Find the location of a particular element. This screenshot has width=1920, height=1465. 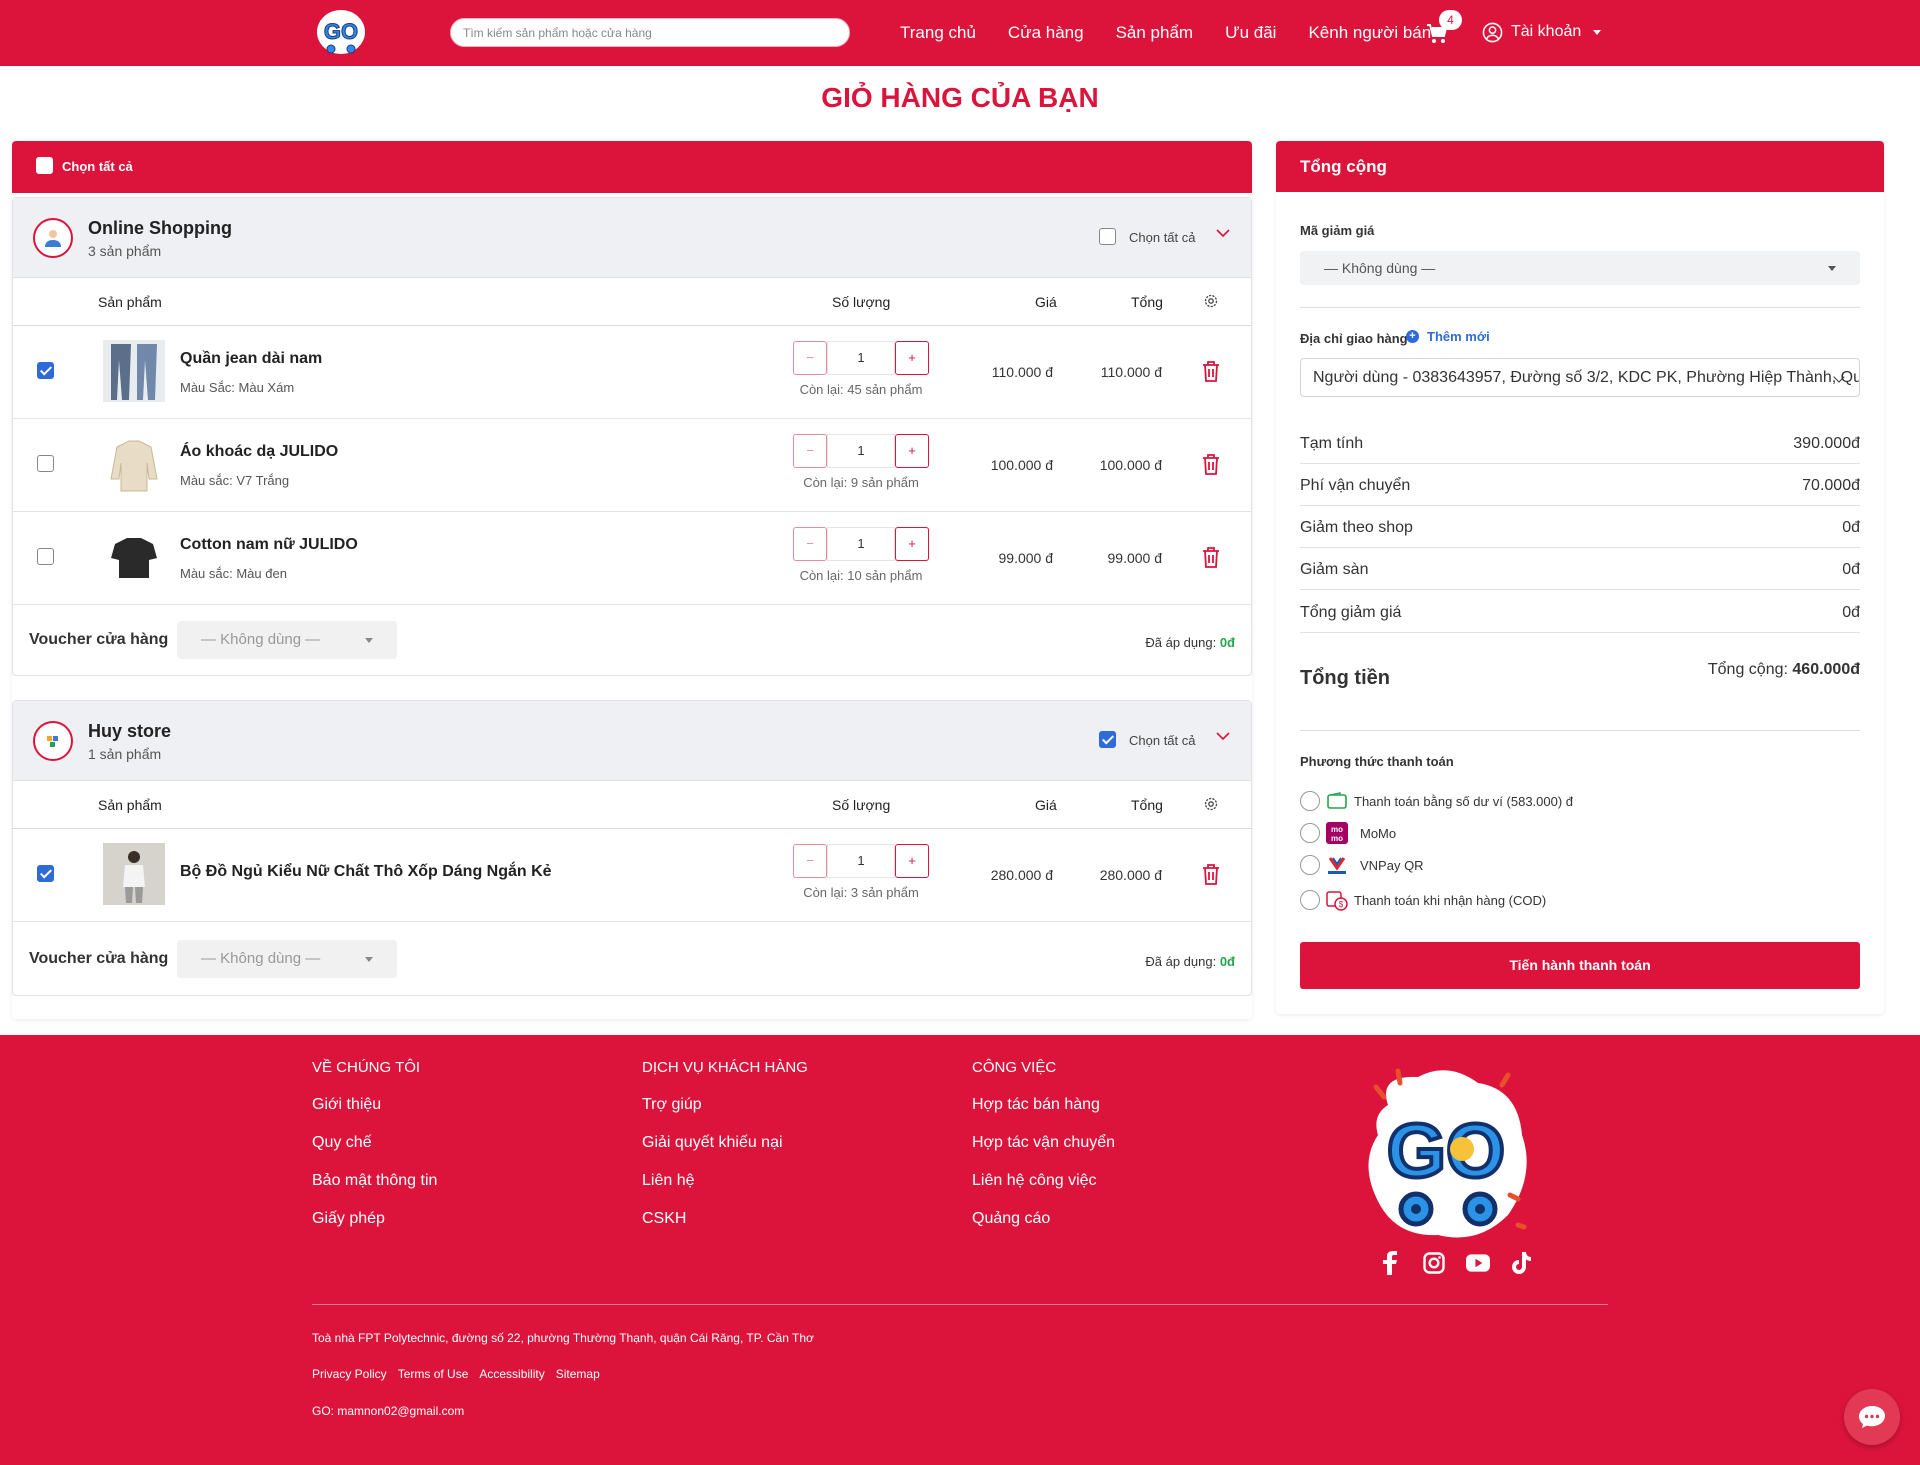

footer-link: Quy chế is located at coordinates (374, 1143).